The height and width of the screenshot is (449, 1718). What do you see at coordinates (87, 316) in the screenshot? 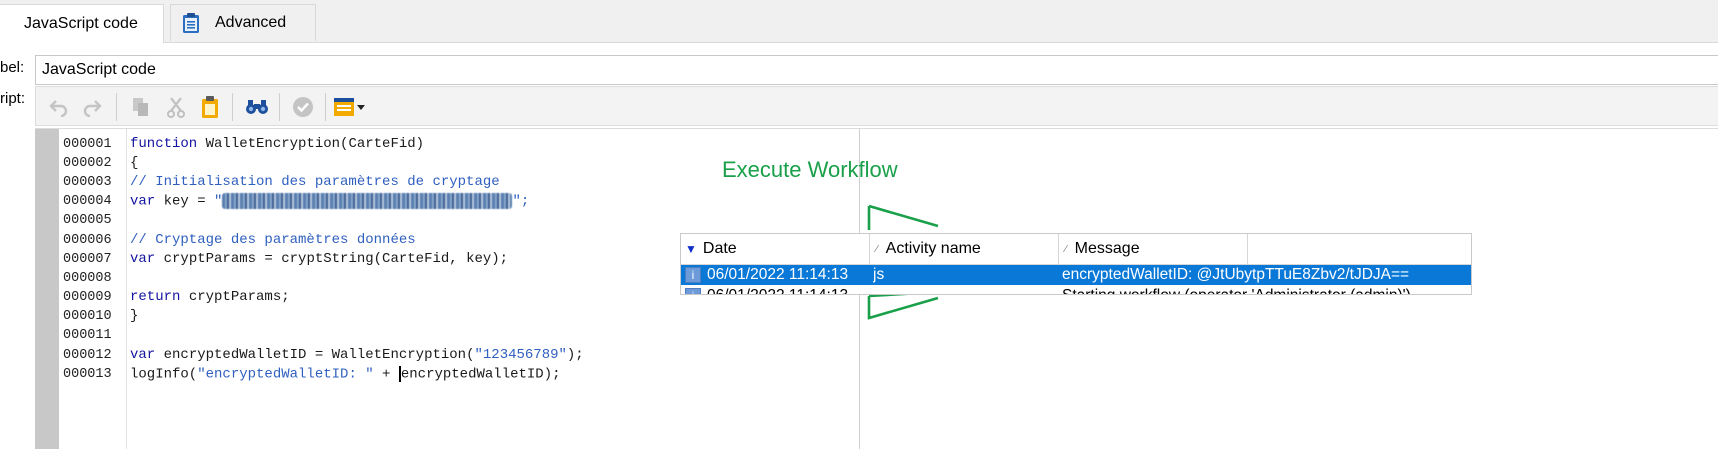
I see `line-number: 000010` at bounding box center [87, 316].